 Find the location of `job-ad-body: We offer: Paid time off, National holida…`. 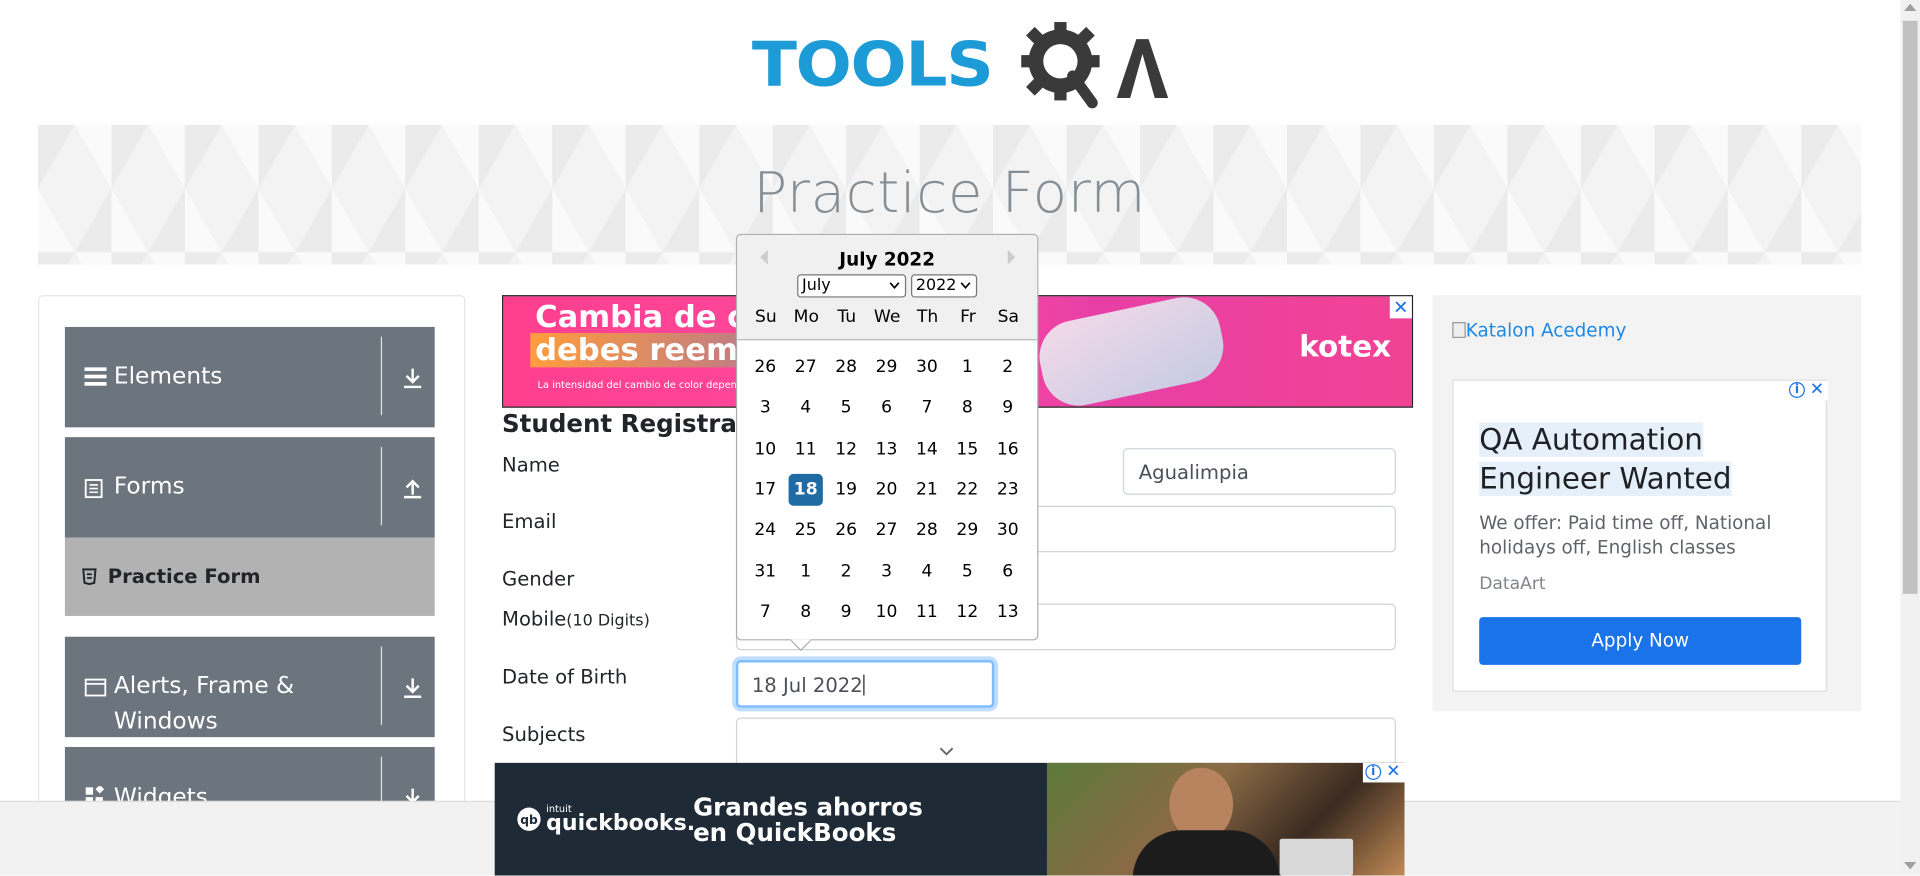

job-ad-body: We offer: Paid time off, National holida… is located at coordinates (1625, 535).